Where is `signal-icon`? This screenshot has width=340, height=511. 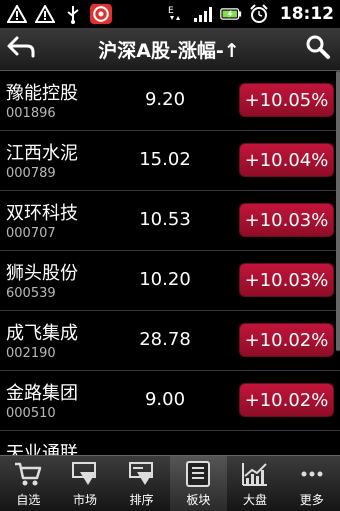 signal-icon is located at coordinates (203, 14).